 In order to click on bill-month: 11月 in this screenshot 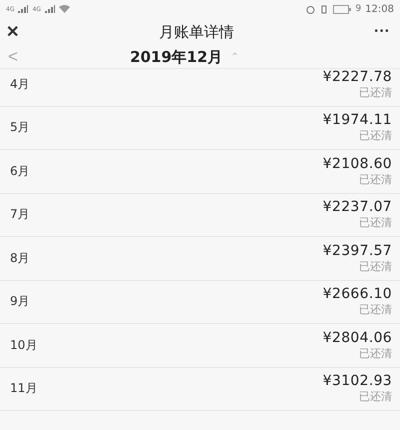, I will do `click(24, 389)`.